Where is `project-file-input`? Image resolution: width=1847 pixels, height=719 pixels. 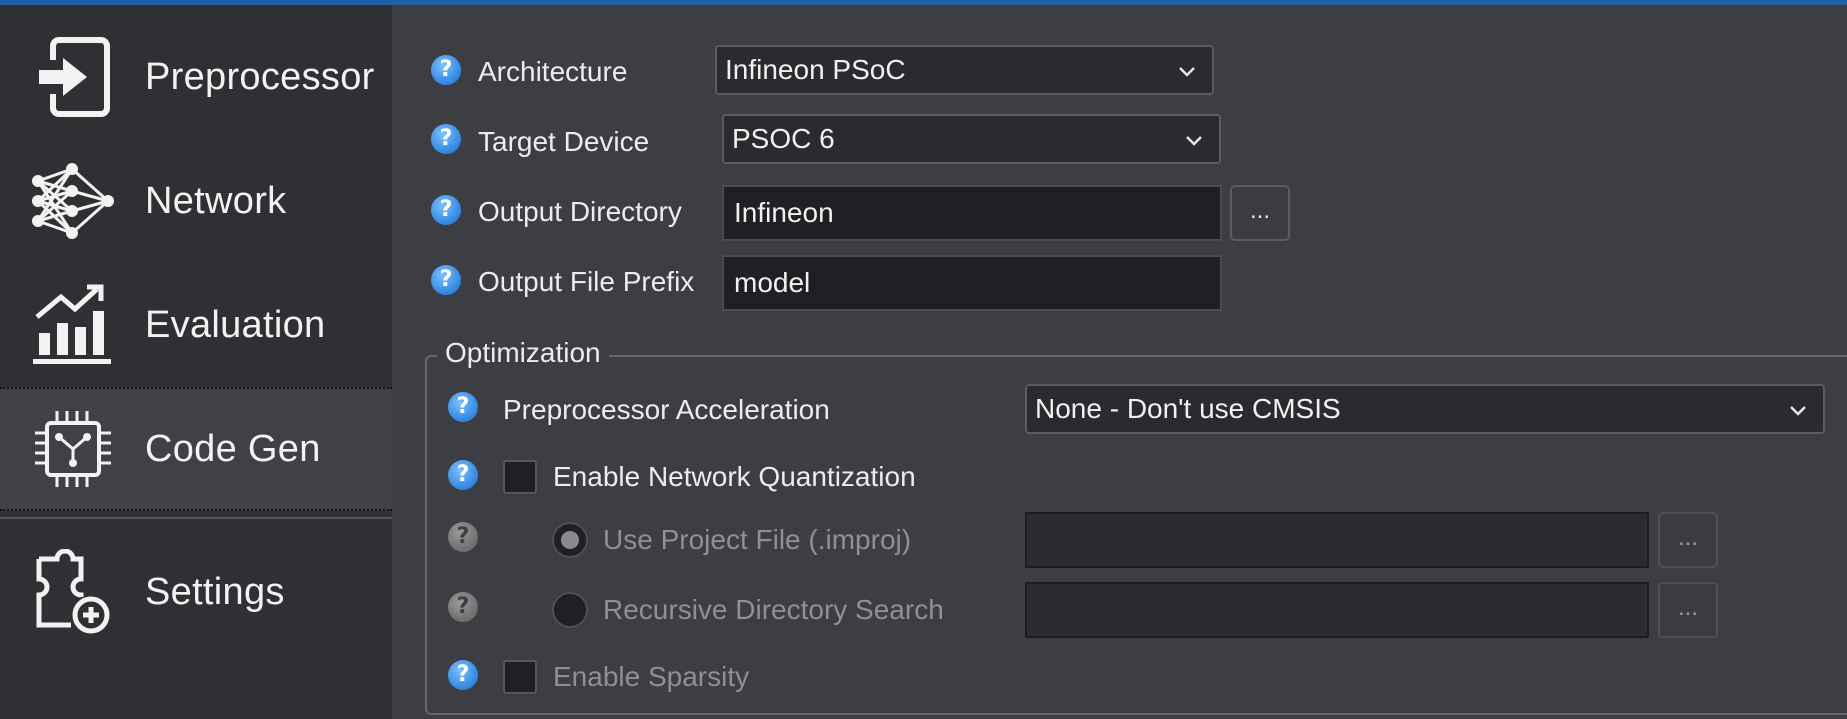
project-file-input is located at coordinates (1337, 540).